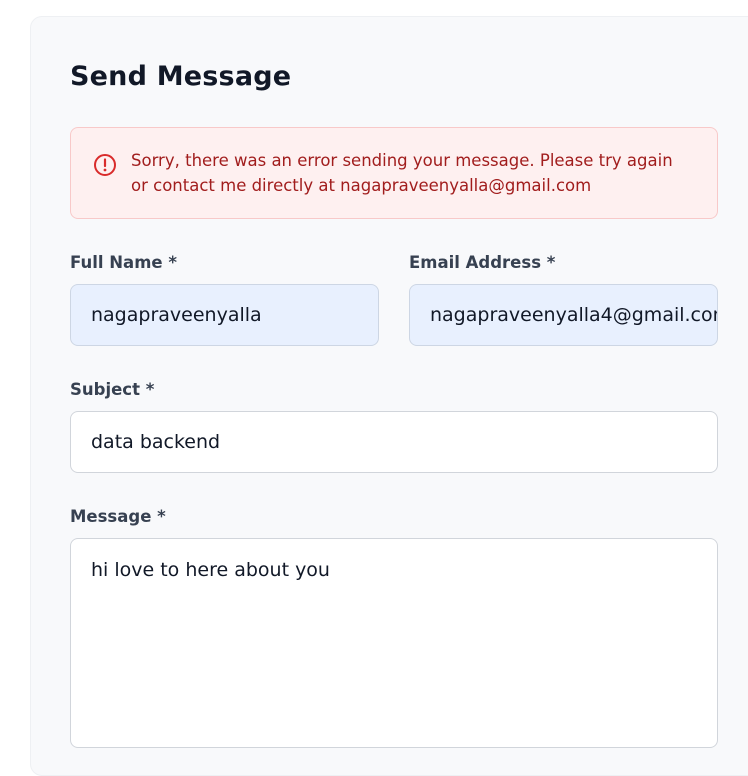 The height and width of the screenshot is (776, 748). I want to click on email-value: nagapraveenyalla4@gmail.con, so click(574, 315).